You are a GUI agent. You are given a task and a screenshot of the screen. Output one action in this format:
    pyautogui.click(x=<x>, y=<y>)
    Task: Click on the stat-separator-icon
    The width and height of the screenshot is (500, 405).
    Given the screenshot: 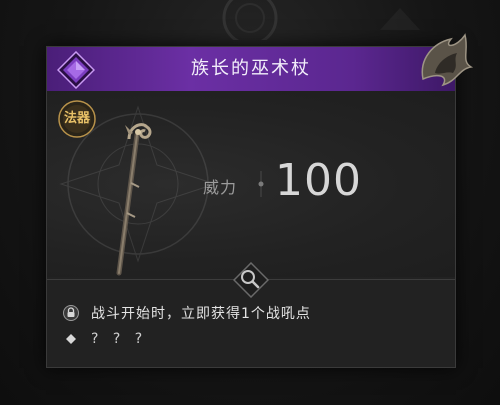 What is the action you would take?
    pyautogui.click(x=261, y=184)
    